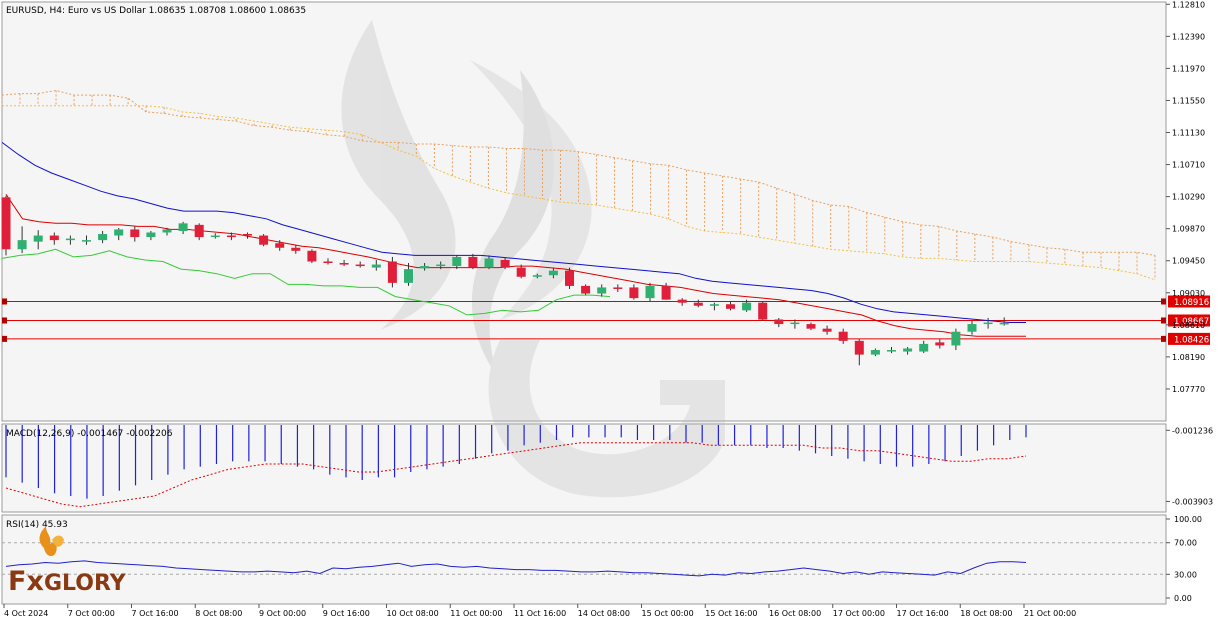 The image size is (1221, 629). I want to click on rsi-tick-label: 30.00, so click(1185, 574).